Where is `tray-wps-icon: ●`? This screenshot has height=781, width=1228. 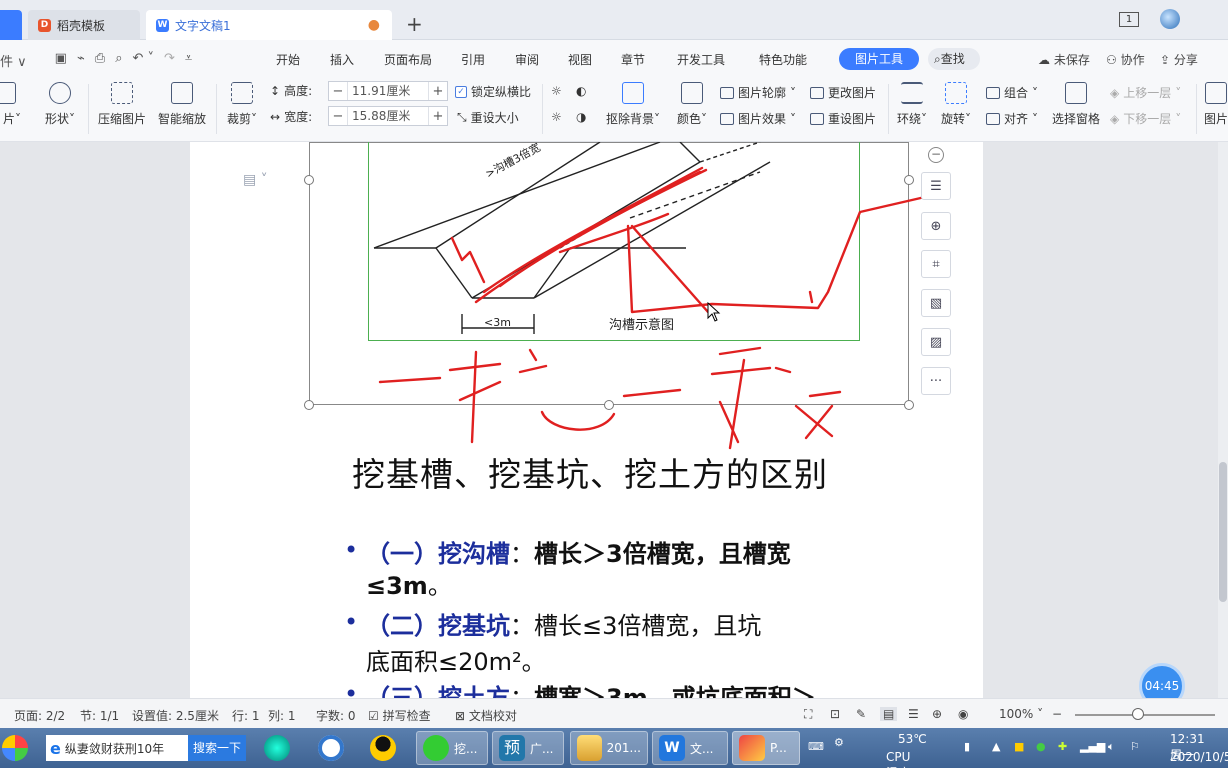 tray-wps-icon: ● is located at coordinates (1041, 746).